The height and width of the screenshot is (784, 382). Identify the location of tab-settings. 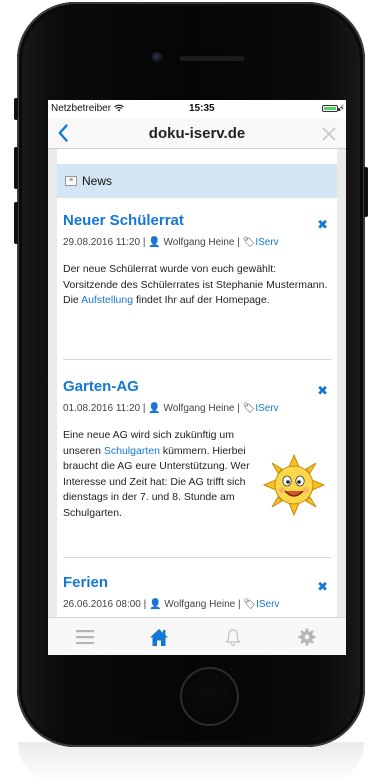
(307, 636).